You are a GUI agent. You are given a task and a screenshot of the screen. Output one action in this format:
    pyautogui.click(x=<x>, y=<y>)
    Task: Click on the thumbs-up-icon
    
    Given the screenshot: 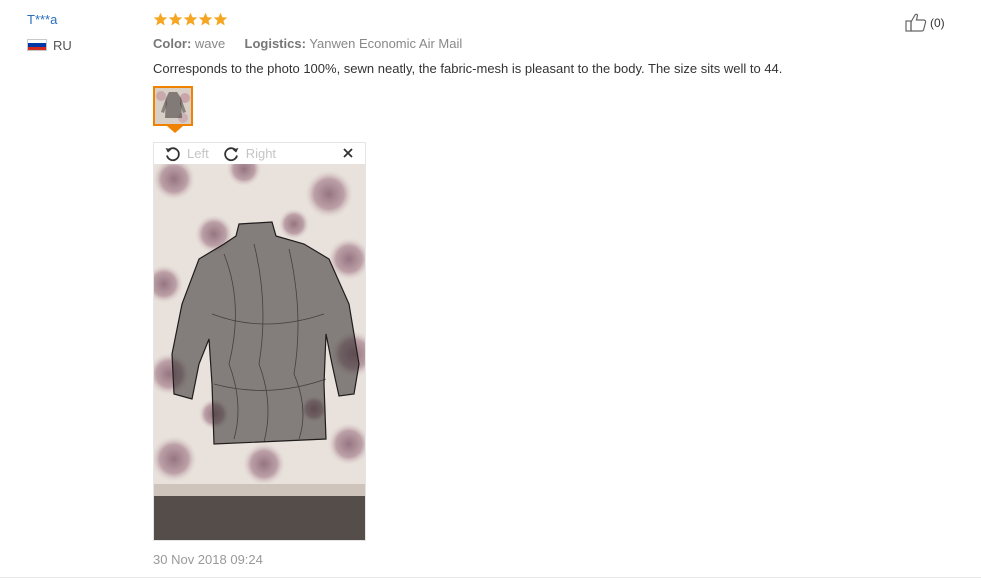 What is the action you would take?
    pyautogui.click(x=916, y=22)
    